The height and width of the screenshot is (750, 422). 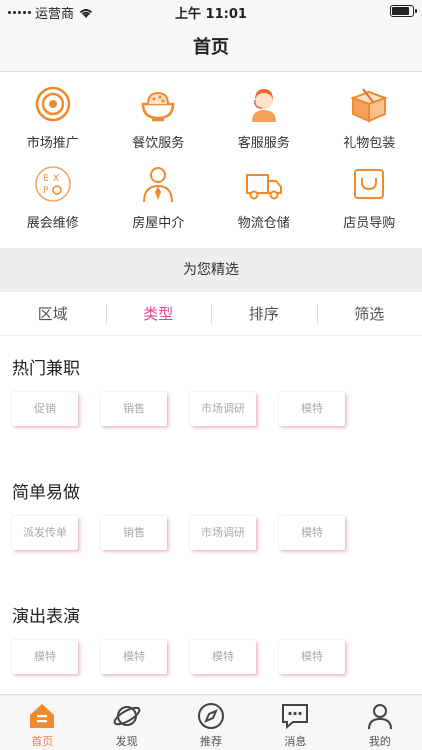 I want to click on tab-bar: 首页 发现 推荐 消息 我的, so click(x=211, y=722).